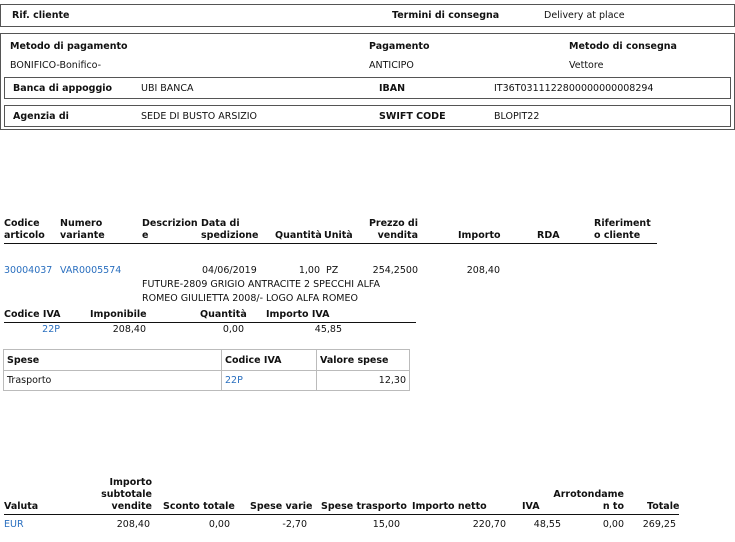  Describe the element at coordinates (45, 329) in the screenshot. I see `iva-row-codice: 22P` at that location.